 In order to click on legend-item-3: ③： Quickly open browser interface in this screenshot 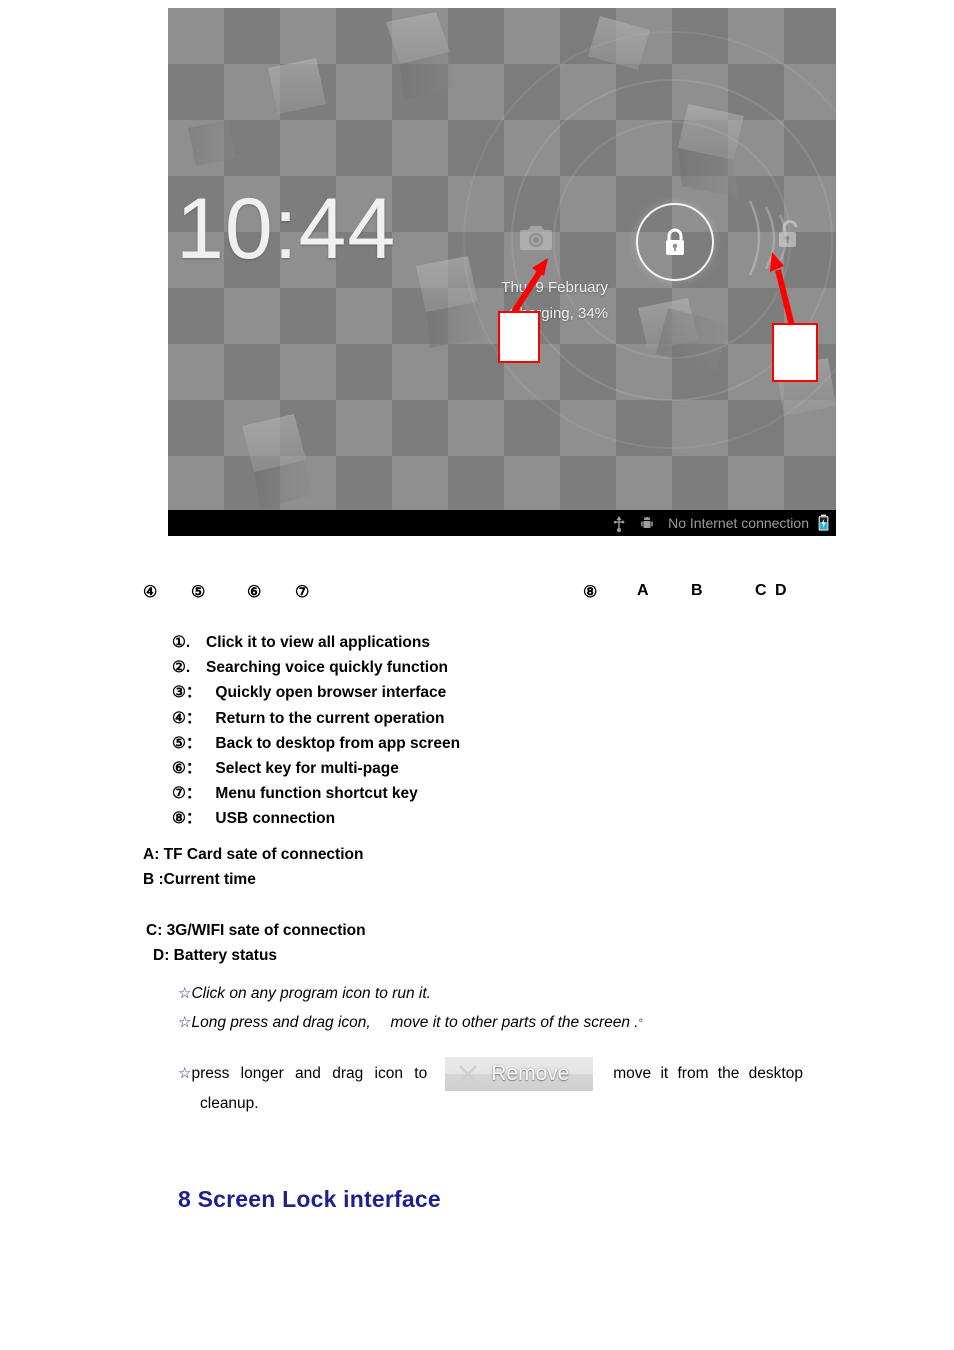, I will do `click(477, 692)`.